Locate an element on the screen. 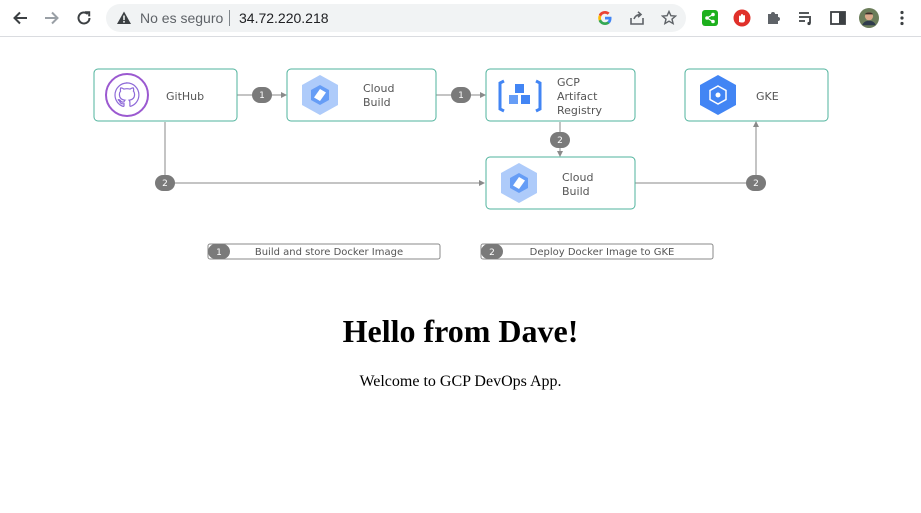 The width and height of the screenshot is (921, 513). node-gke: GKE is located at coordinates (756, 95).